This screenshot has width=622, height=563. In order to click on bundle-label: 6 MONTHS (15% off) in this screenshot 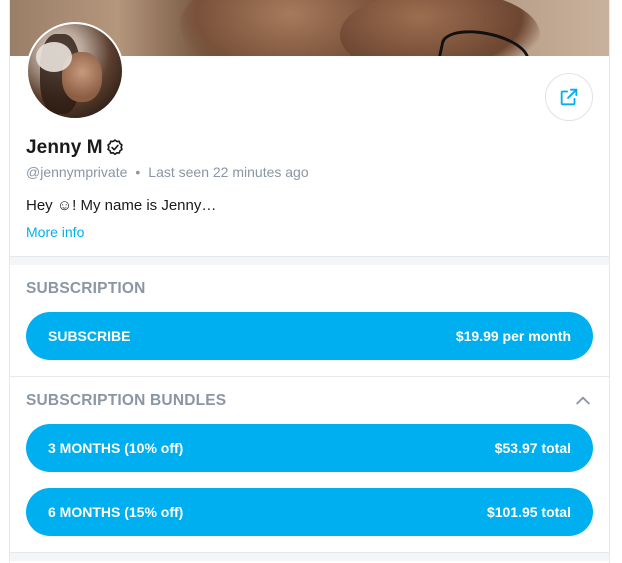, I will do `click(116, 512)`.